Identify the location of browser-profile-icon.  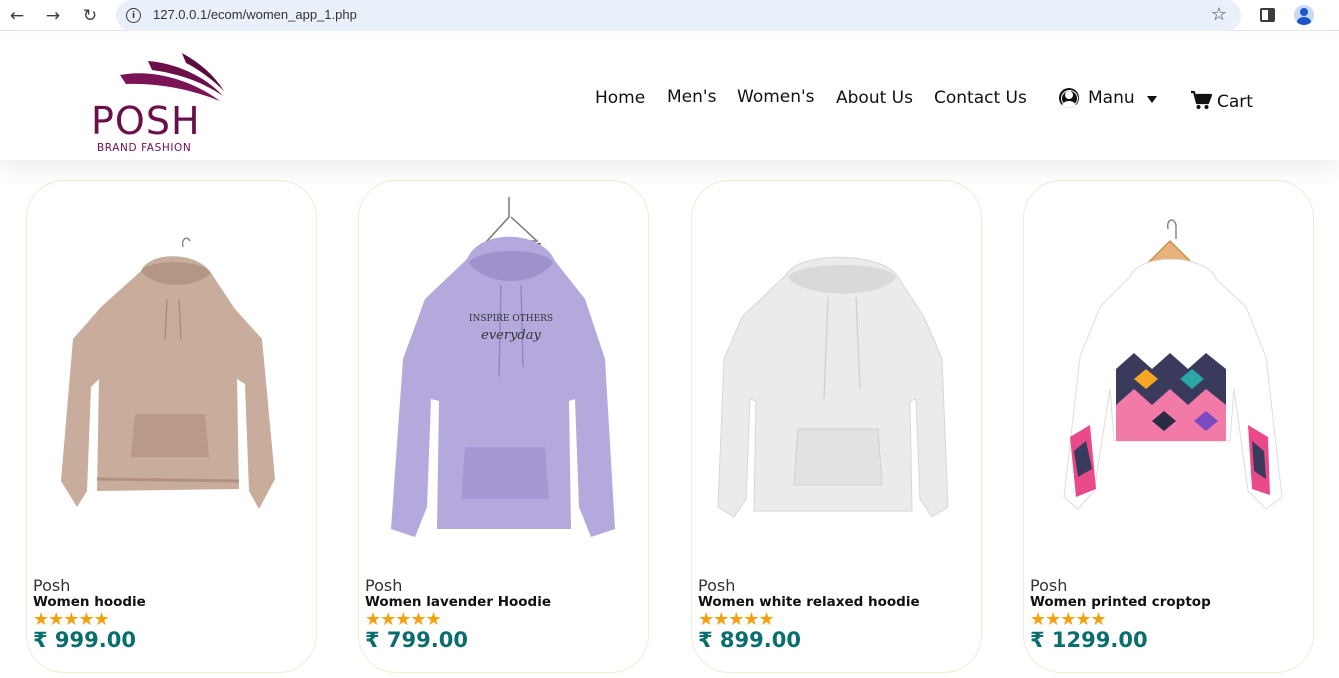
(1304, 15).